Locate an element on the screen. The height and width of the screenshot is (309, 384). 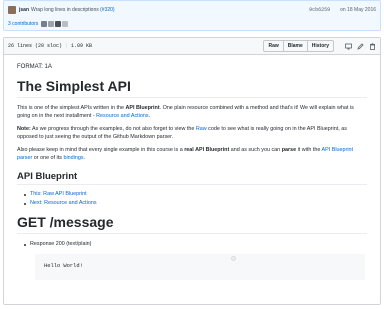
mouse-cursor is located at coordinates (233, 258).